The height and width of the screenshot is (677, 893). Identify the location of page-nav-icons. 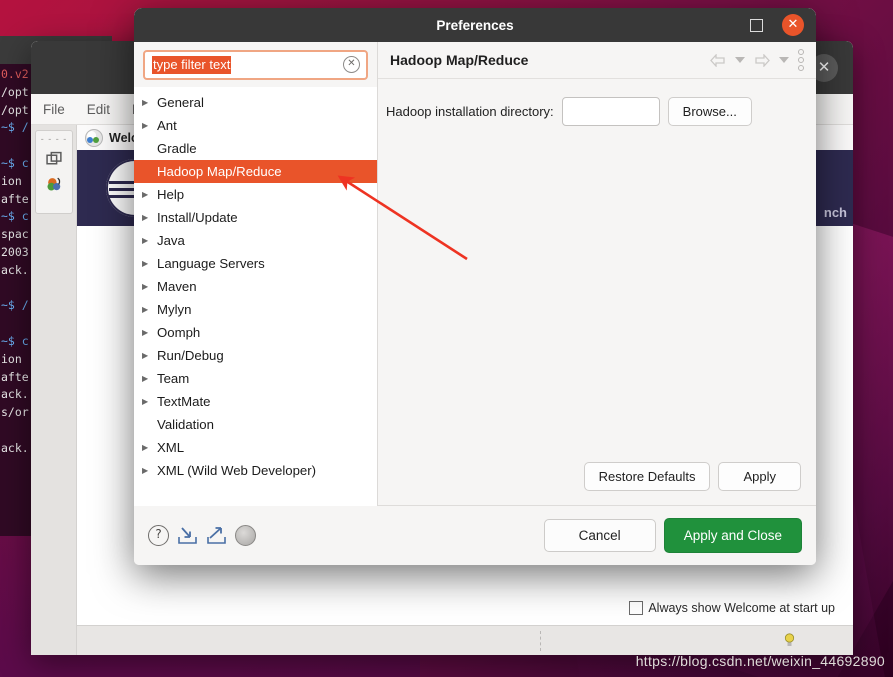
(757, 60).